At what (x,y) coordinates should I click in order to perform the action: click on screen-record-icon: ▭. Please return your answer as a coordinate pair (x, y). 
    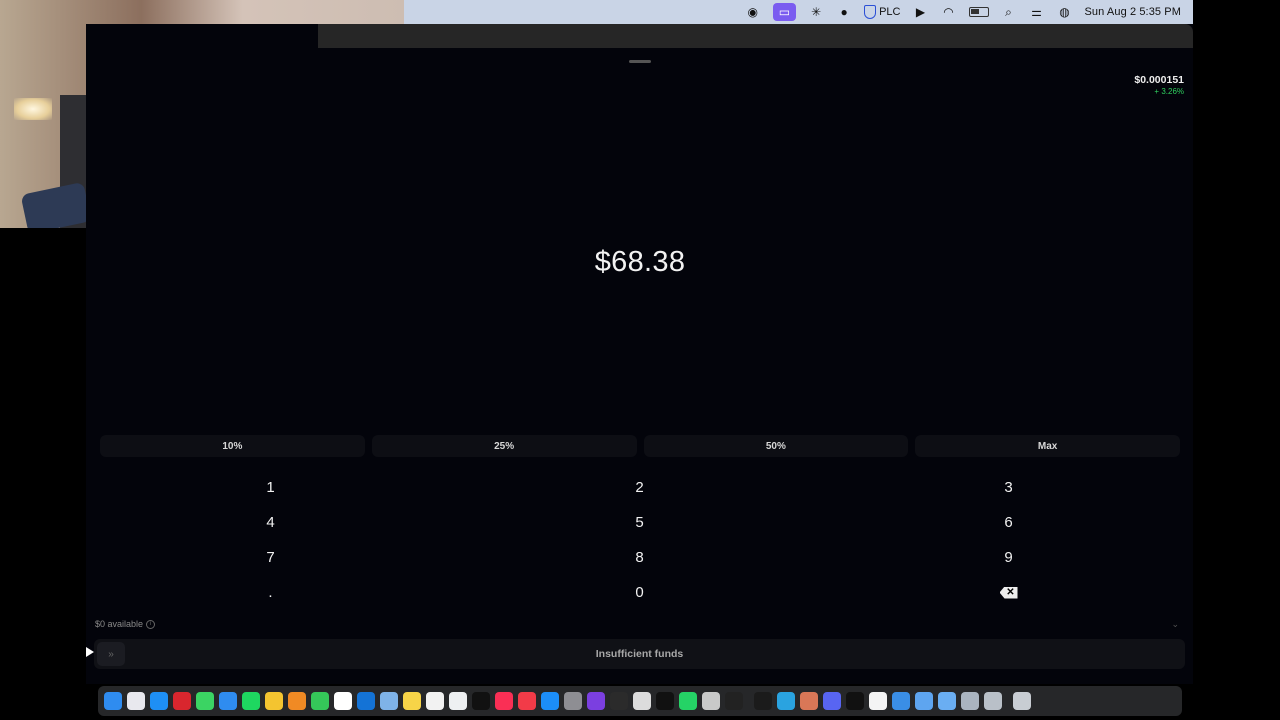
    Looking at the image, I should click on (784, 12).